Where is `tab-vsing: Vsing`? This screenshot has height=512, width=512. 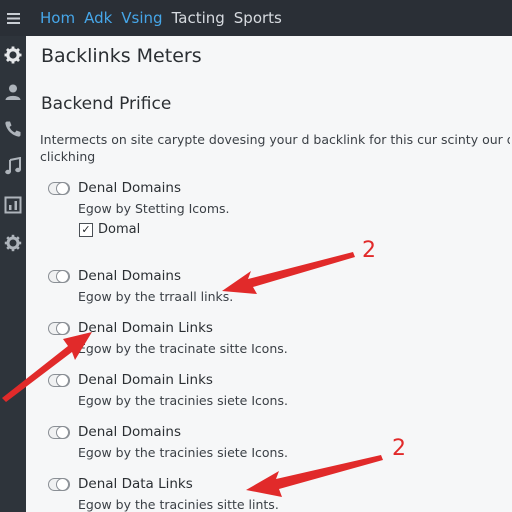 tab-vsing: Vsing is located at coordinates (141, 18).